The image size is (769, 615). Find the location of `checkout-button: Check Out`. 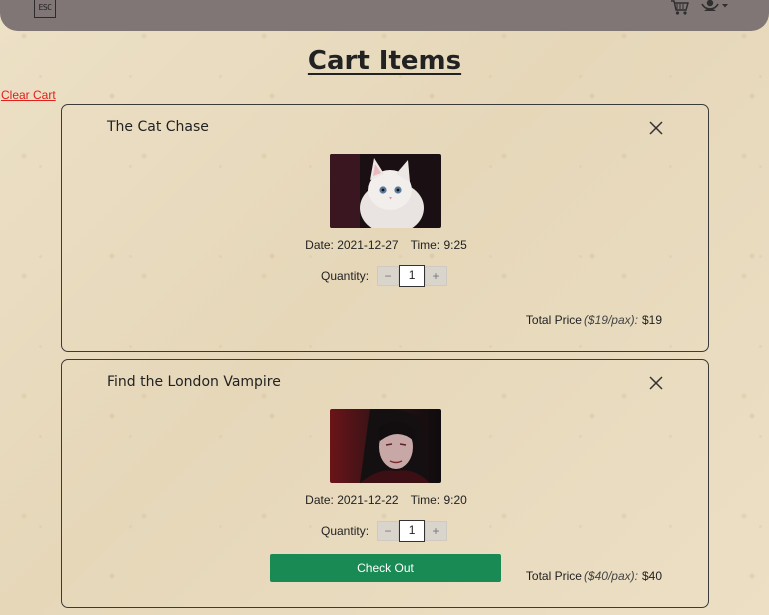

checkout-button: Check Out is located at coordinates (385, 568).